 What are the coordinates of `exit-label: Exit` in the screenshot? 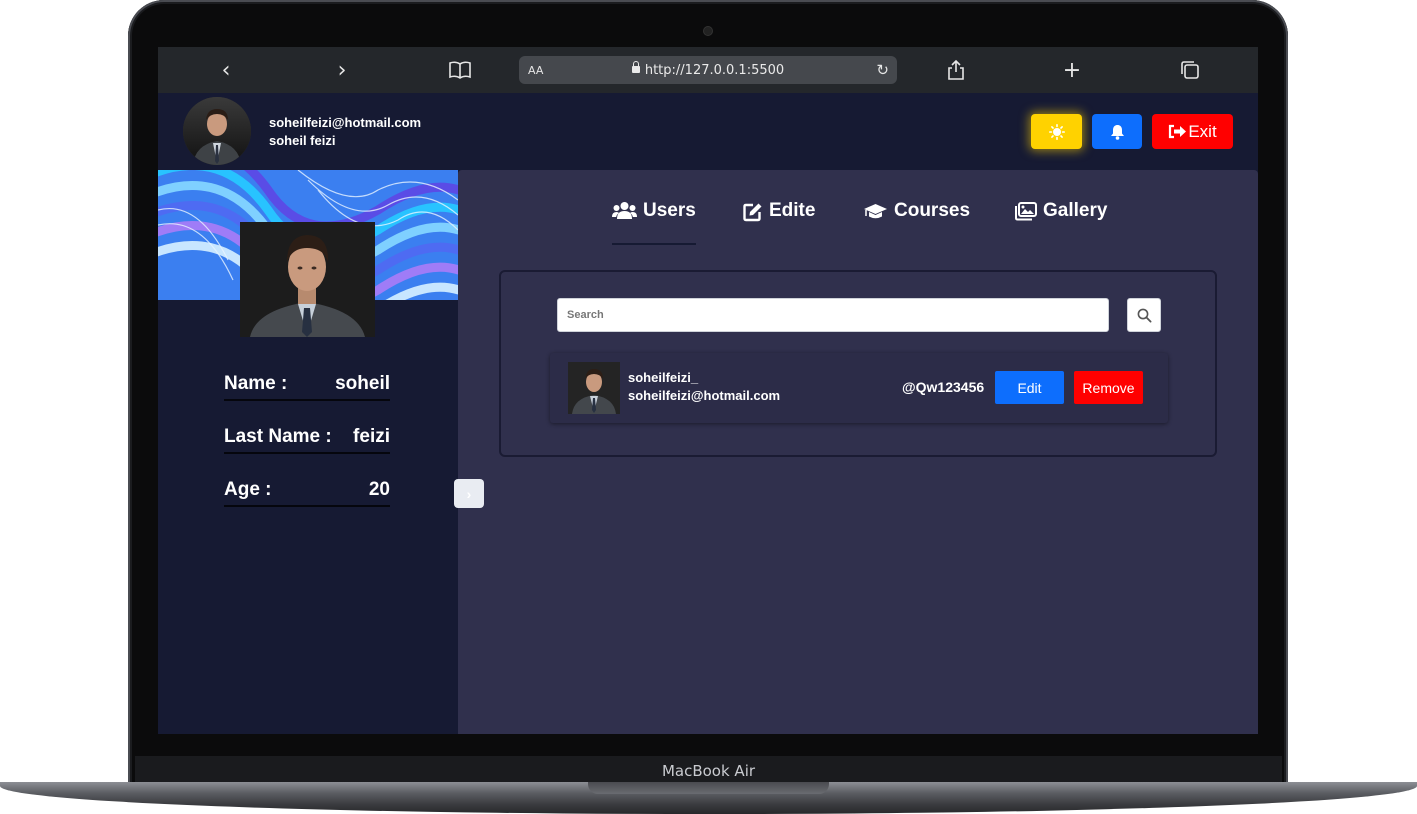 It's located at (1202, 131).